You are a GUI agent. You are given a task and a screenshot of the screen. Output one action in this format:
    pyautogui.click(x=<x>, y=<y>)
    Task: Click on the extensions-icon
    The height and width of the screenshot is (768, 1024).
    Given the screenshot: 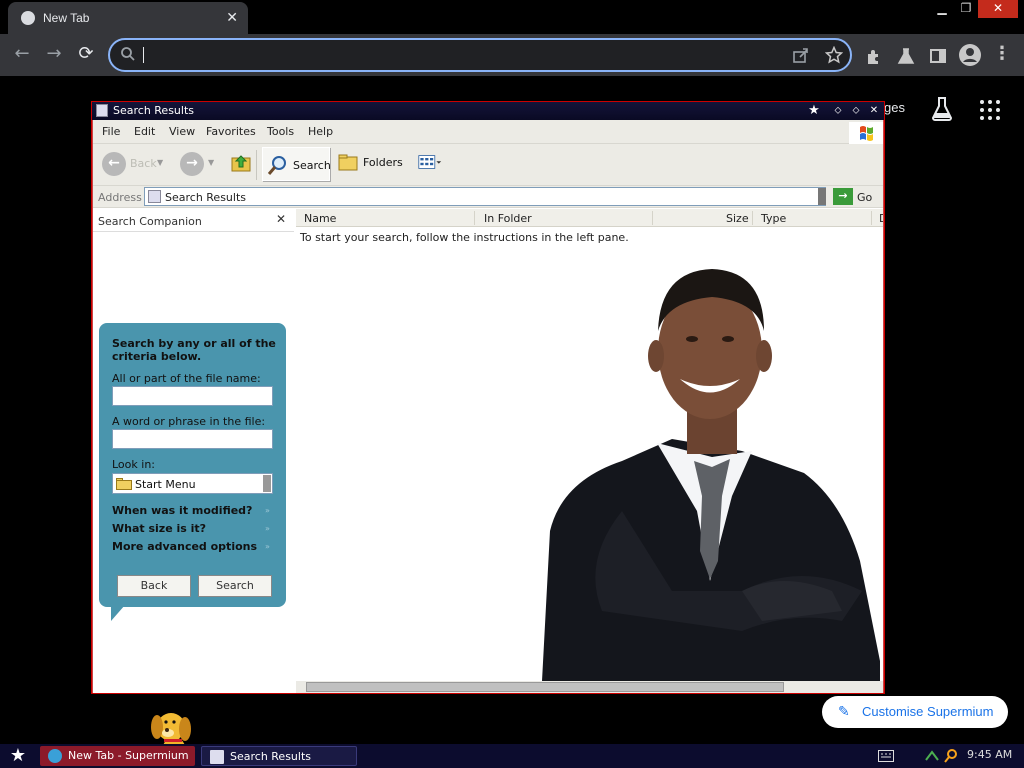 What is the action you would take?
    pyautogui.click(x=874, y=56)
    